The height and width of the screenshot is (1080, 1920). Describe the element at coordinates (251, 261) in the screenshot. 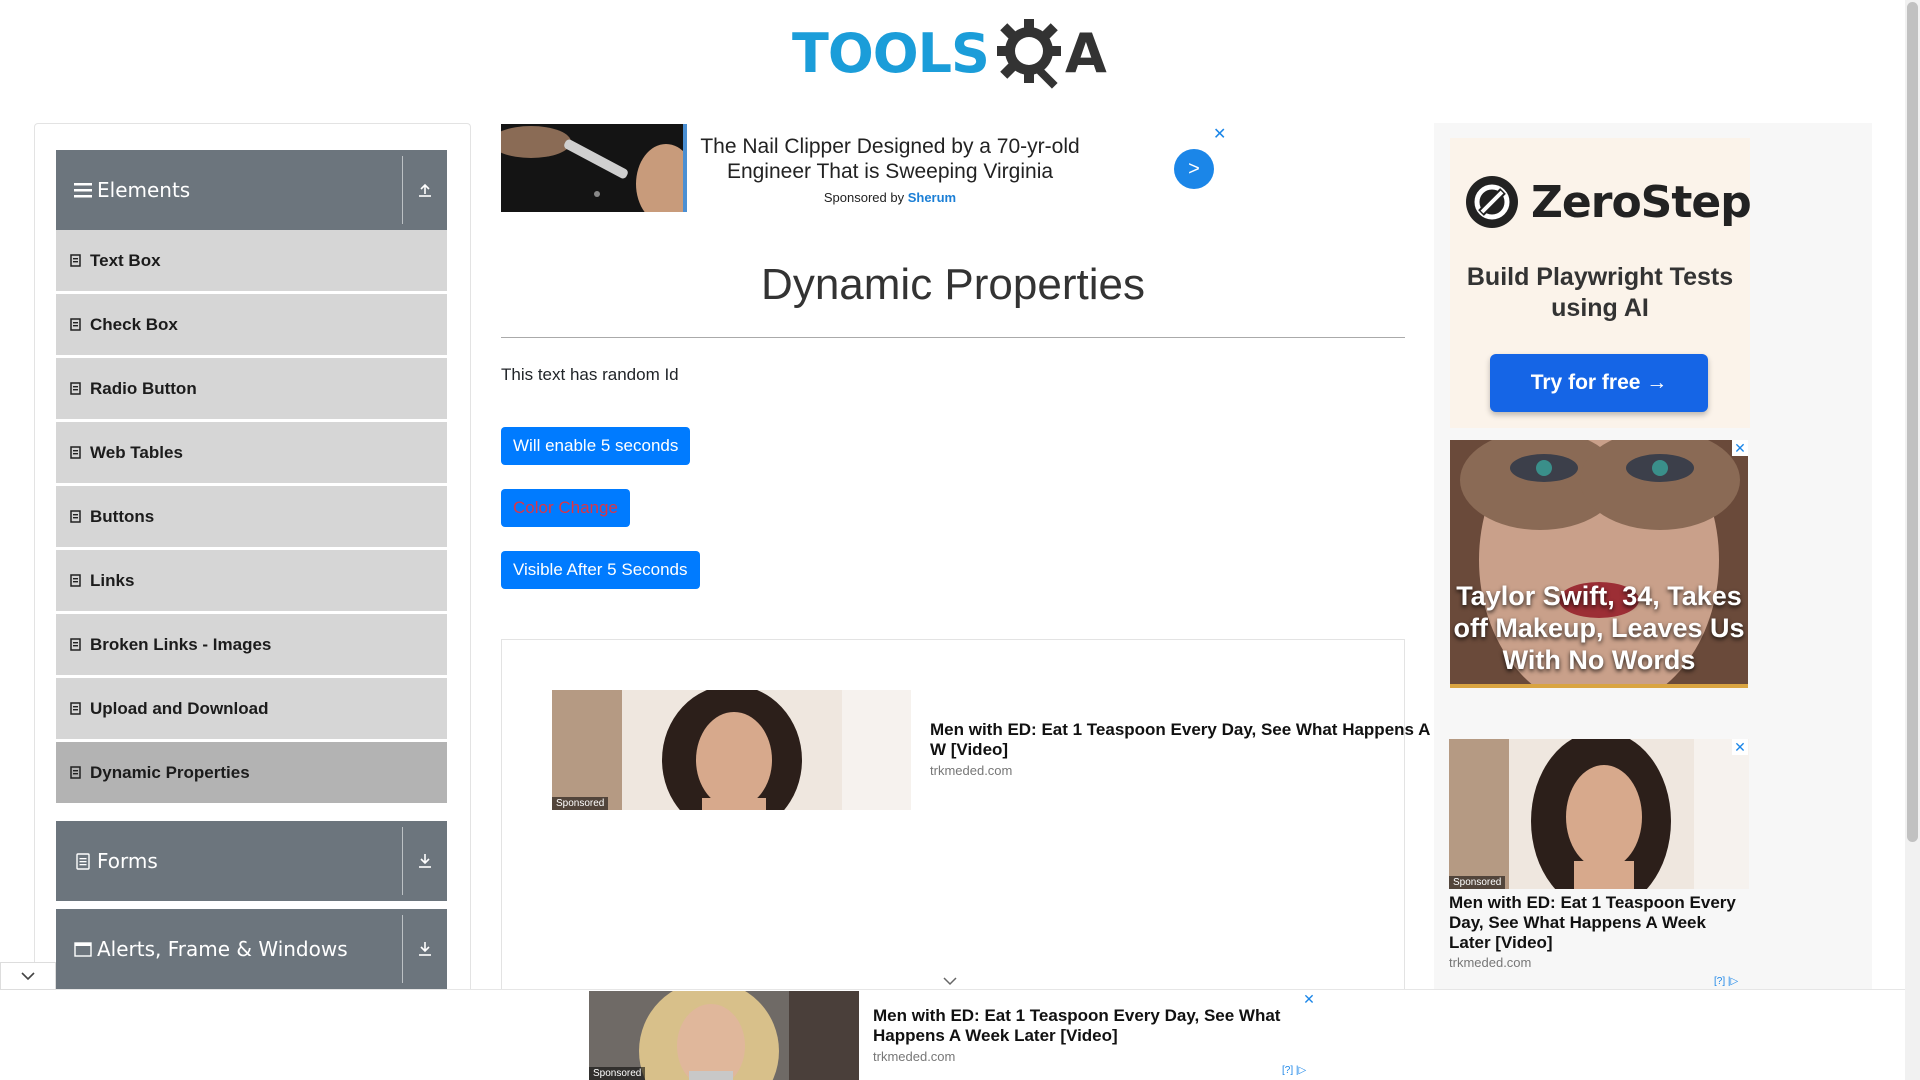

I see `sidebar-item-text-box: Text Box` at that location.